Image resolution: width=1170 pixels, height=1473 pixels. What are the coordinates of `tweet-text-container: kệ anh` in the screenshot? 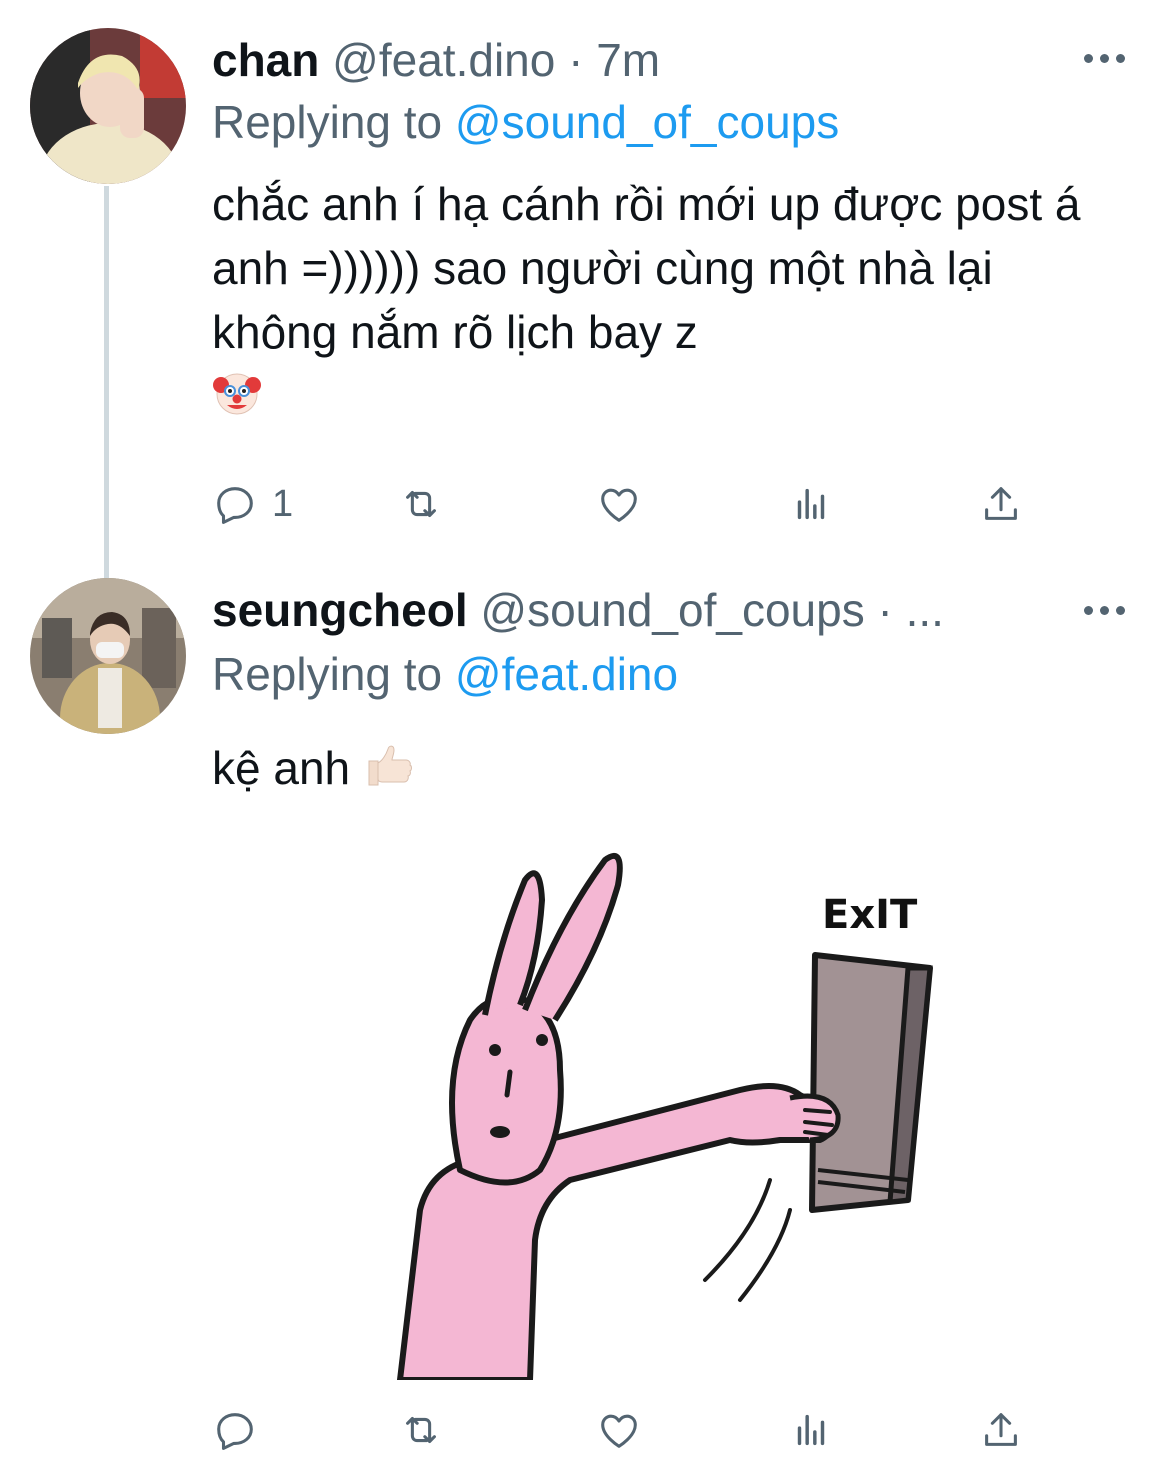 It's located at (662, 771).